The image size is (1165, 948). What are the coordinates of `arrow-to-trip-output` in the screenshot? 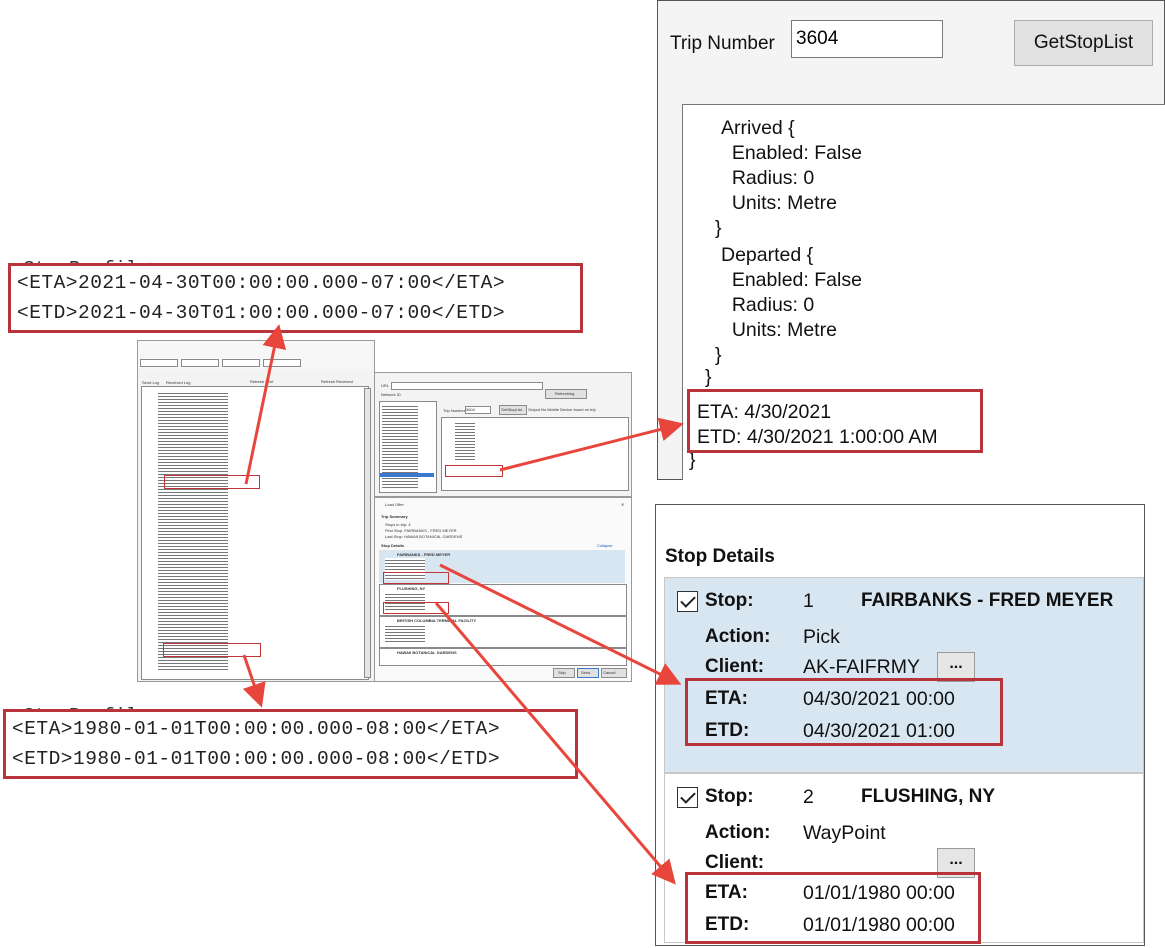 It's located at (591, 444).